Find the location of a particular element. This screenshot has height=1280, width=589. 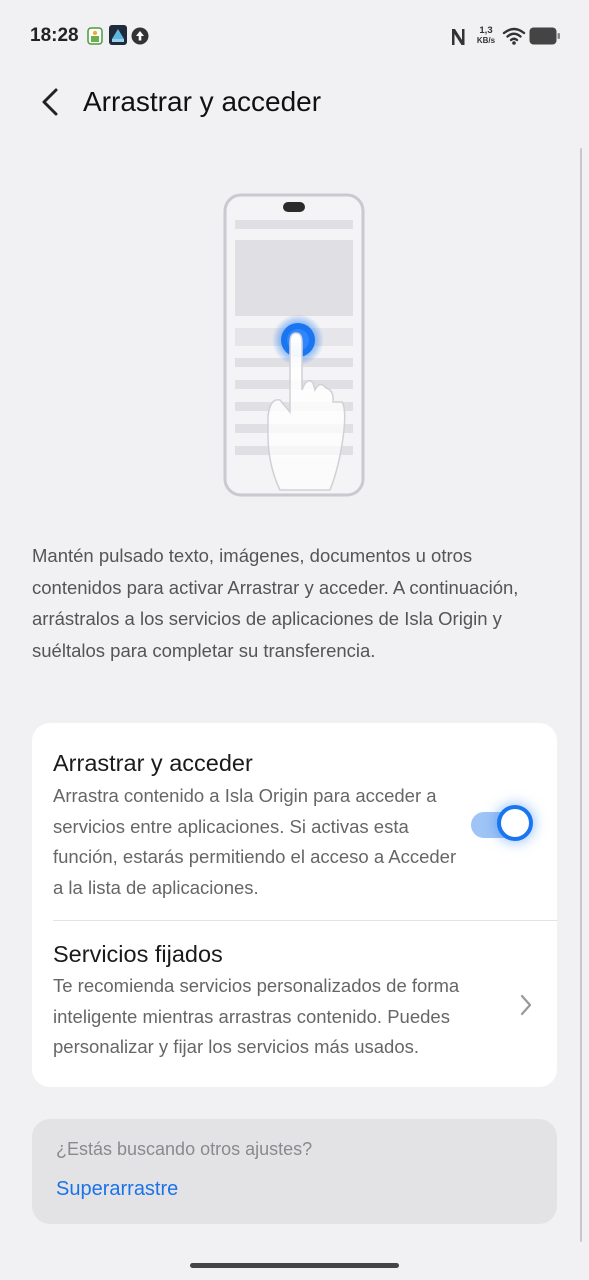

network-speed-value: 1,3 is located at coordinates (486, 30).